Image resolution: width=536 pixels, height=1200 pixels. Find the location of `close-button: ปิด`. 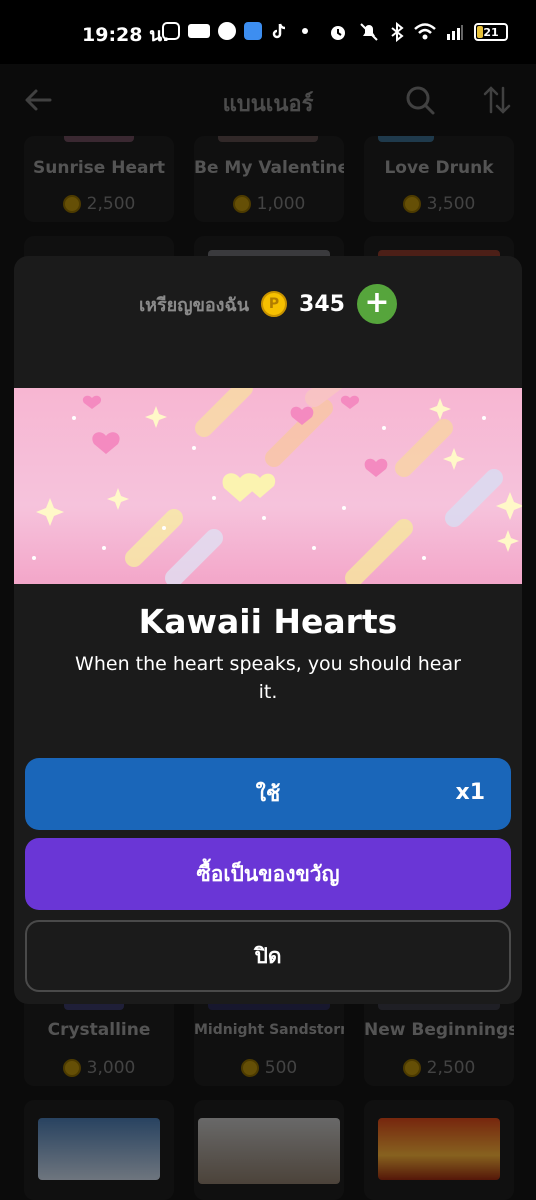

close-button: ปิด is located at coordinates (268, 956).